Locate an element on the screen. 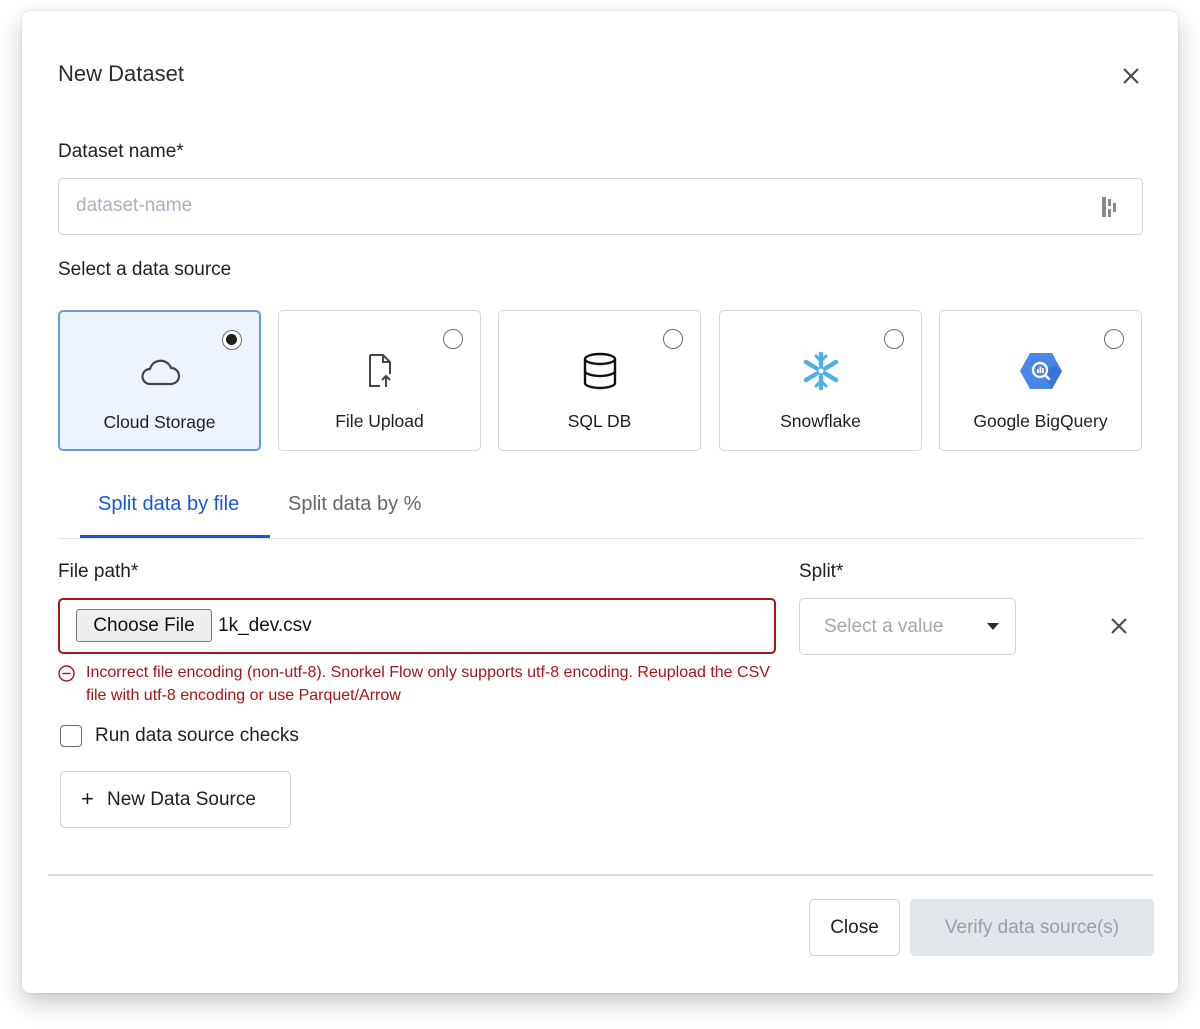  dialog-title: New Dataset is located at coordinates (121, 73).